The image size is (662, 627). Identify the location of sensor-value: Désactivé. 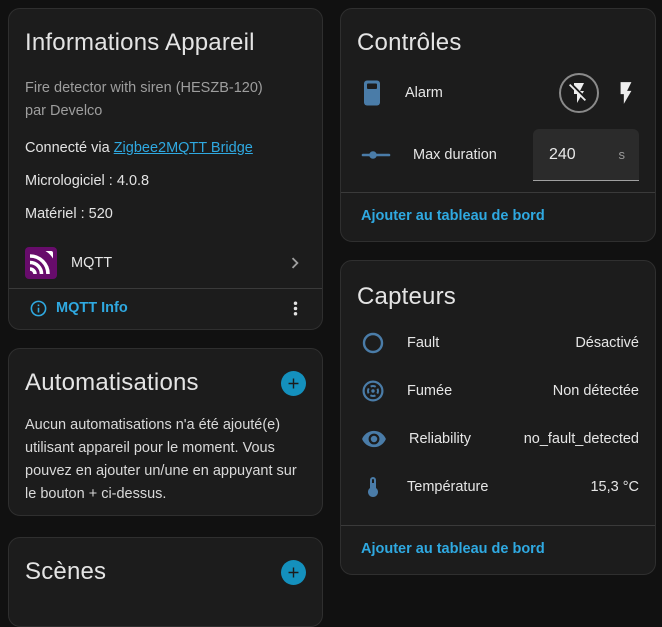
(607, 343).